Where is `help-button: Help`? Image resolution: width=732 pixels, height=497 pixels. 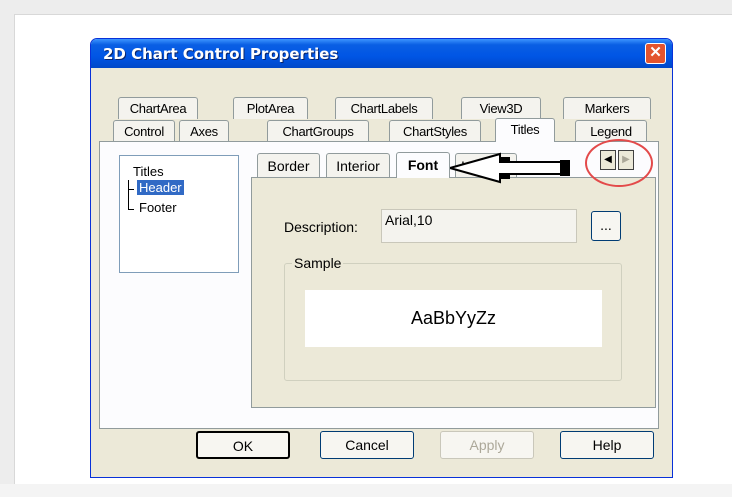
help-button: Help is located at coordinates (607, 445).